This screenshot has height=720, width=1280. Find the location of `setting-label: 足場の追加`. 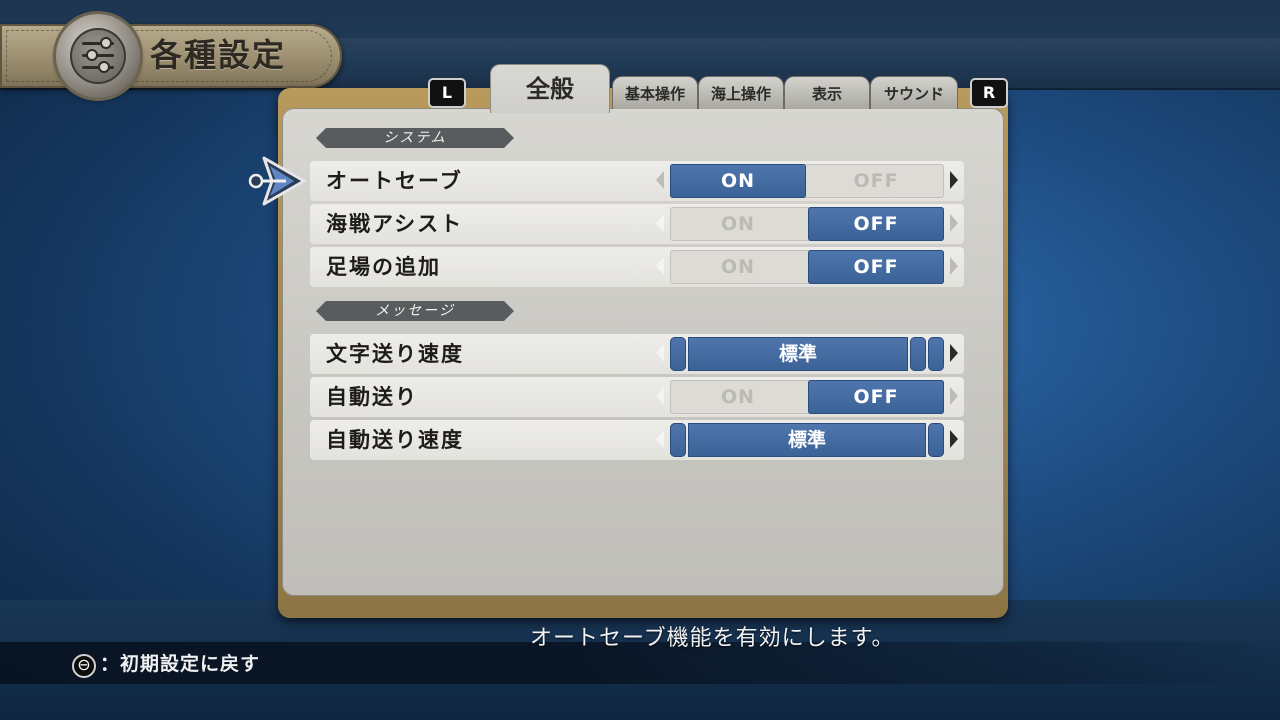

setting-label: 足場の追加 is located at coordinates (383, 267).